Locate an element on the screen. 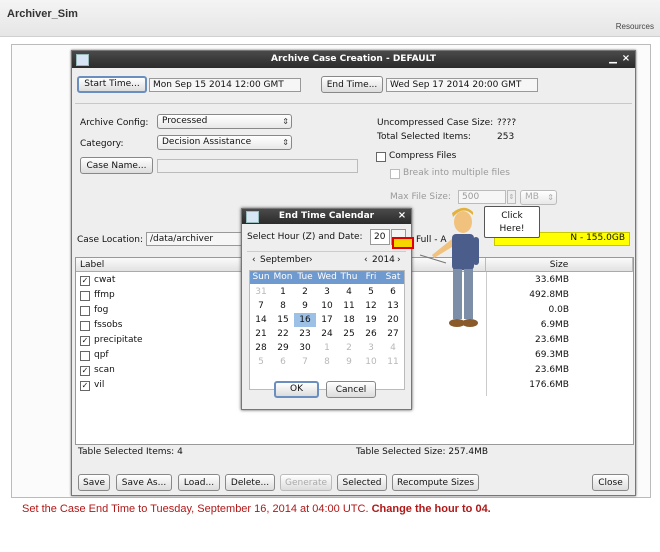 This screenshot has height=552, width=660. prev-year-icon: ‹ is located at coordinates (366, 260).